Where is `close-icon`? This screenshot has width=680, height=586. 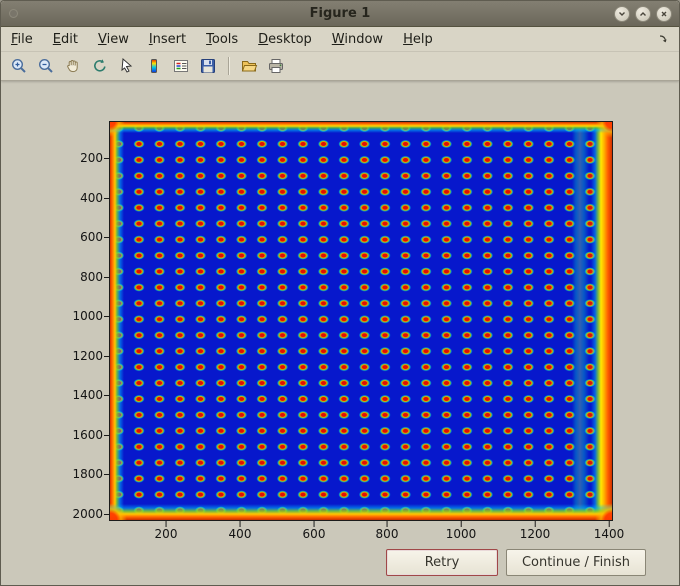 close-icon is located at coordinates (664, 13).